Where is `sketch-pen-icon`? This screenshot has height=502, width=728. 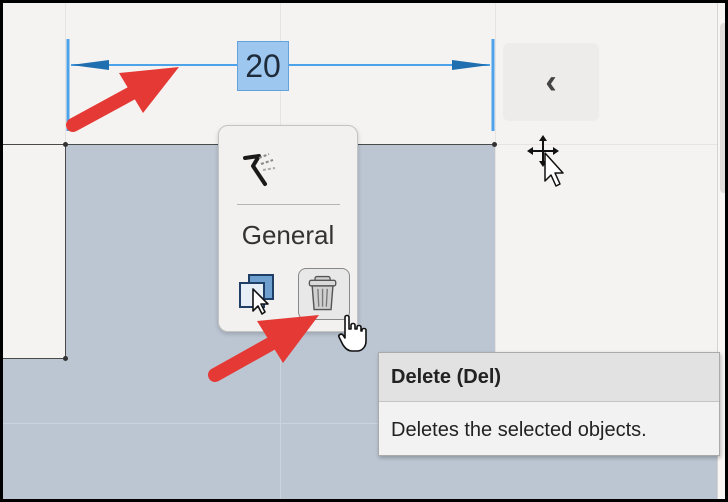 sketch-pen-icon is located at coordinates (262, 167).